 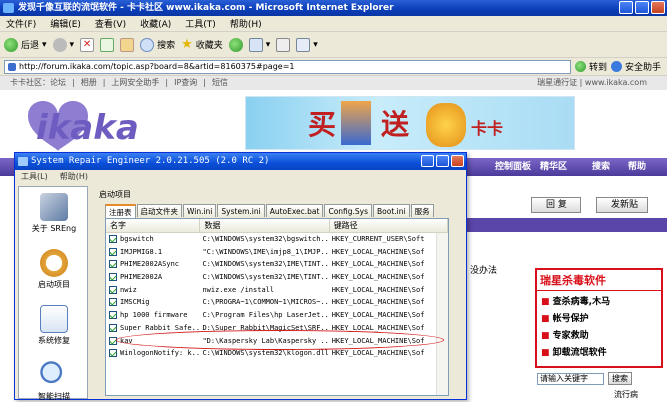 What do you see at coordinates (553, 167) in the screenshot?
I see `nav-digest: 精华区` at bounding box center [553, 167].